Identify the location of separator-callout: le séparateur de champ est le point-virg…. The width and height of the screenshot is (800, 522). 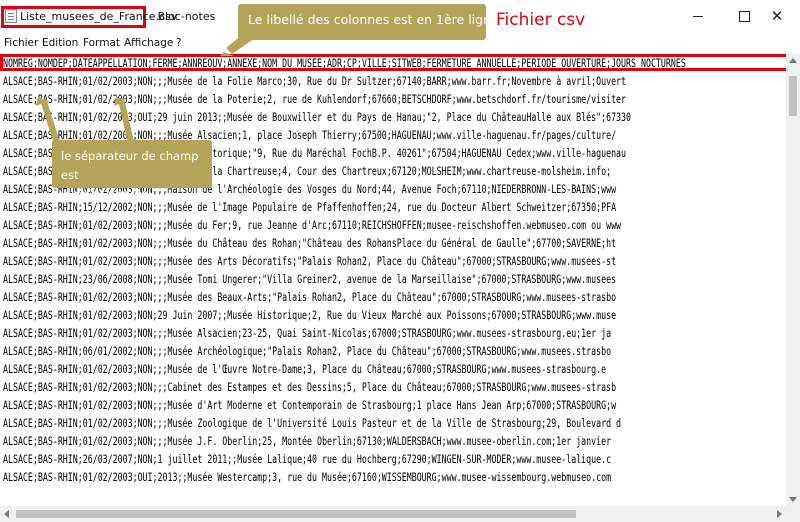
(132, 170).